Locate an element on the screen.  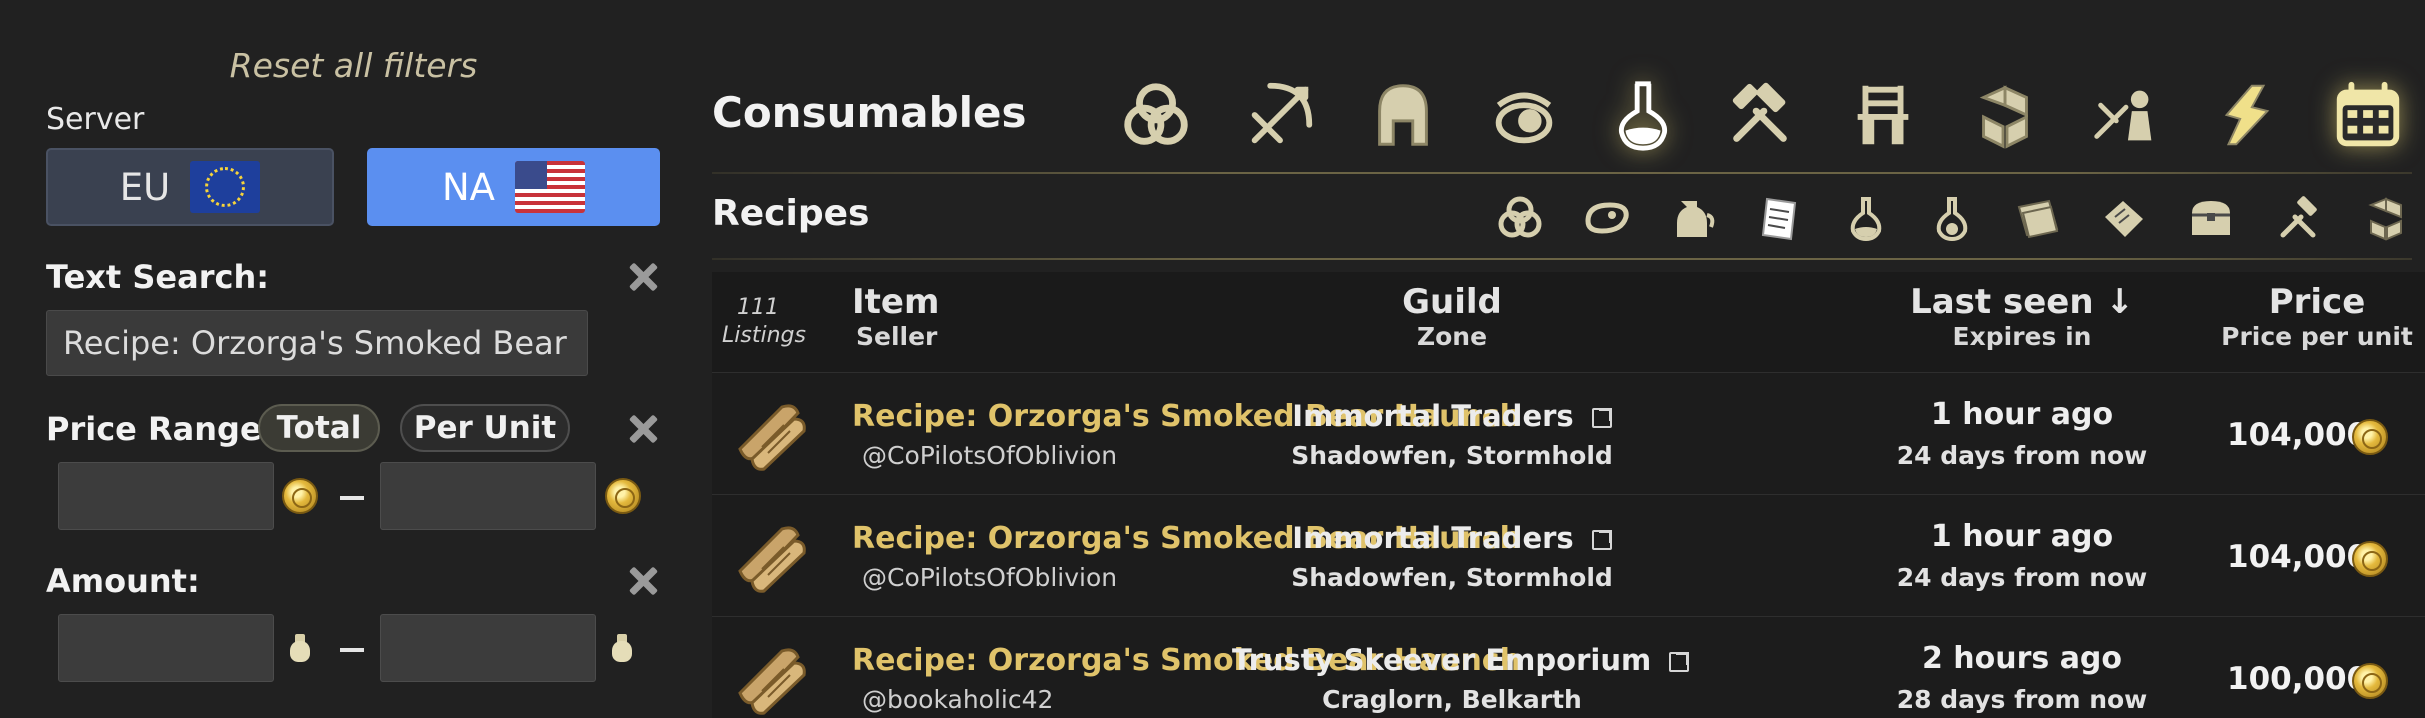
us-flag-icon is located at coordinates (550, 187).